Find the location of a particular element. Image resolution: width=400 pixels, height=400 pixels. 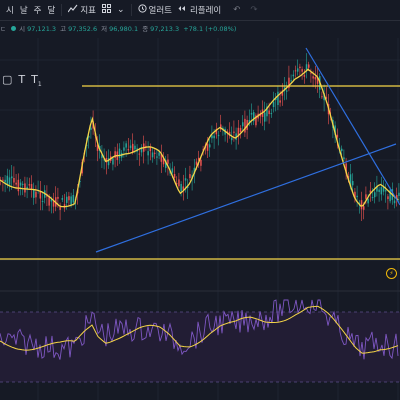

drawing-tools: ▢ T T1 is located at coordinates (22, 80).